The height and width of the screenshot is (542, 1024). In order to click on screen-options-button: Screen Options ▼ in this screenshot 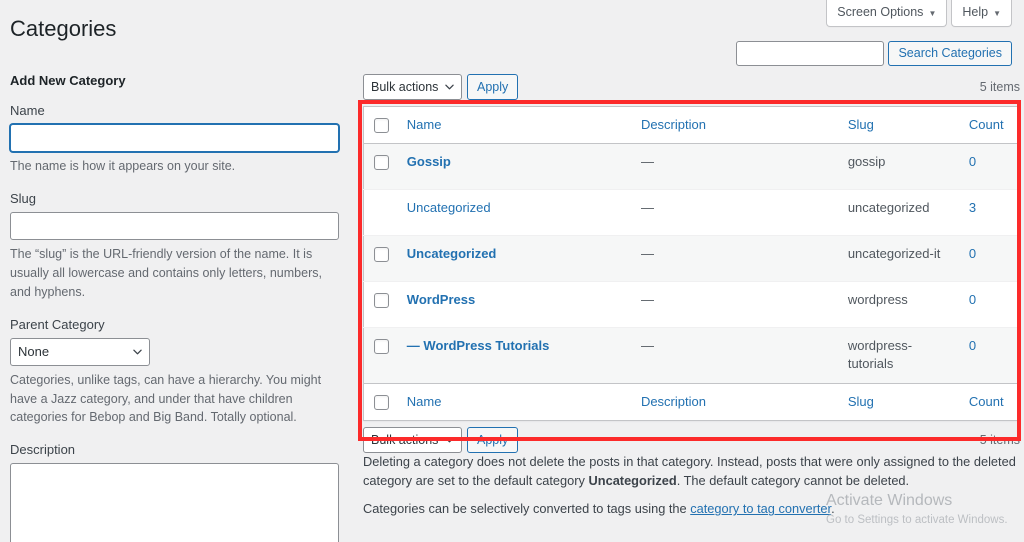, I will do `click(887, 13)`.